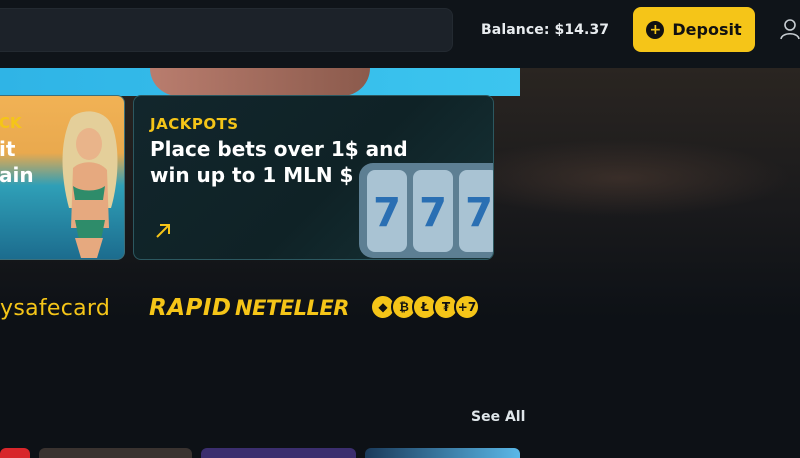  What do you see at coordinates (425, 308) in the screenshot?
I see `crypto-coins: ◆ ₿ Ł ₮ +7` at bounding box center [425, 308].